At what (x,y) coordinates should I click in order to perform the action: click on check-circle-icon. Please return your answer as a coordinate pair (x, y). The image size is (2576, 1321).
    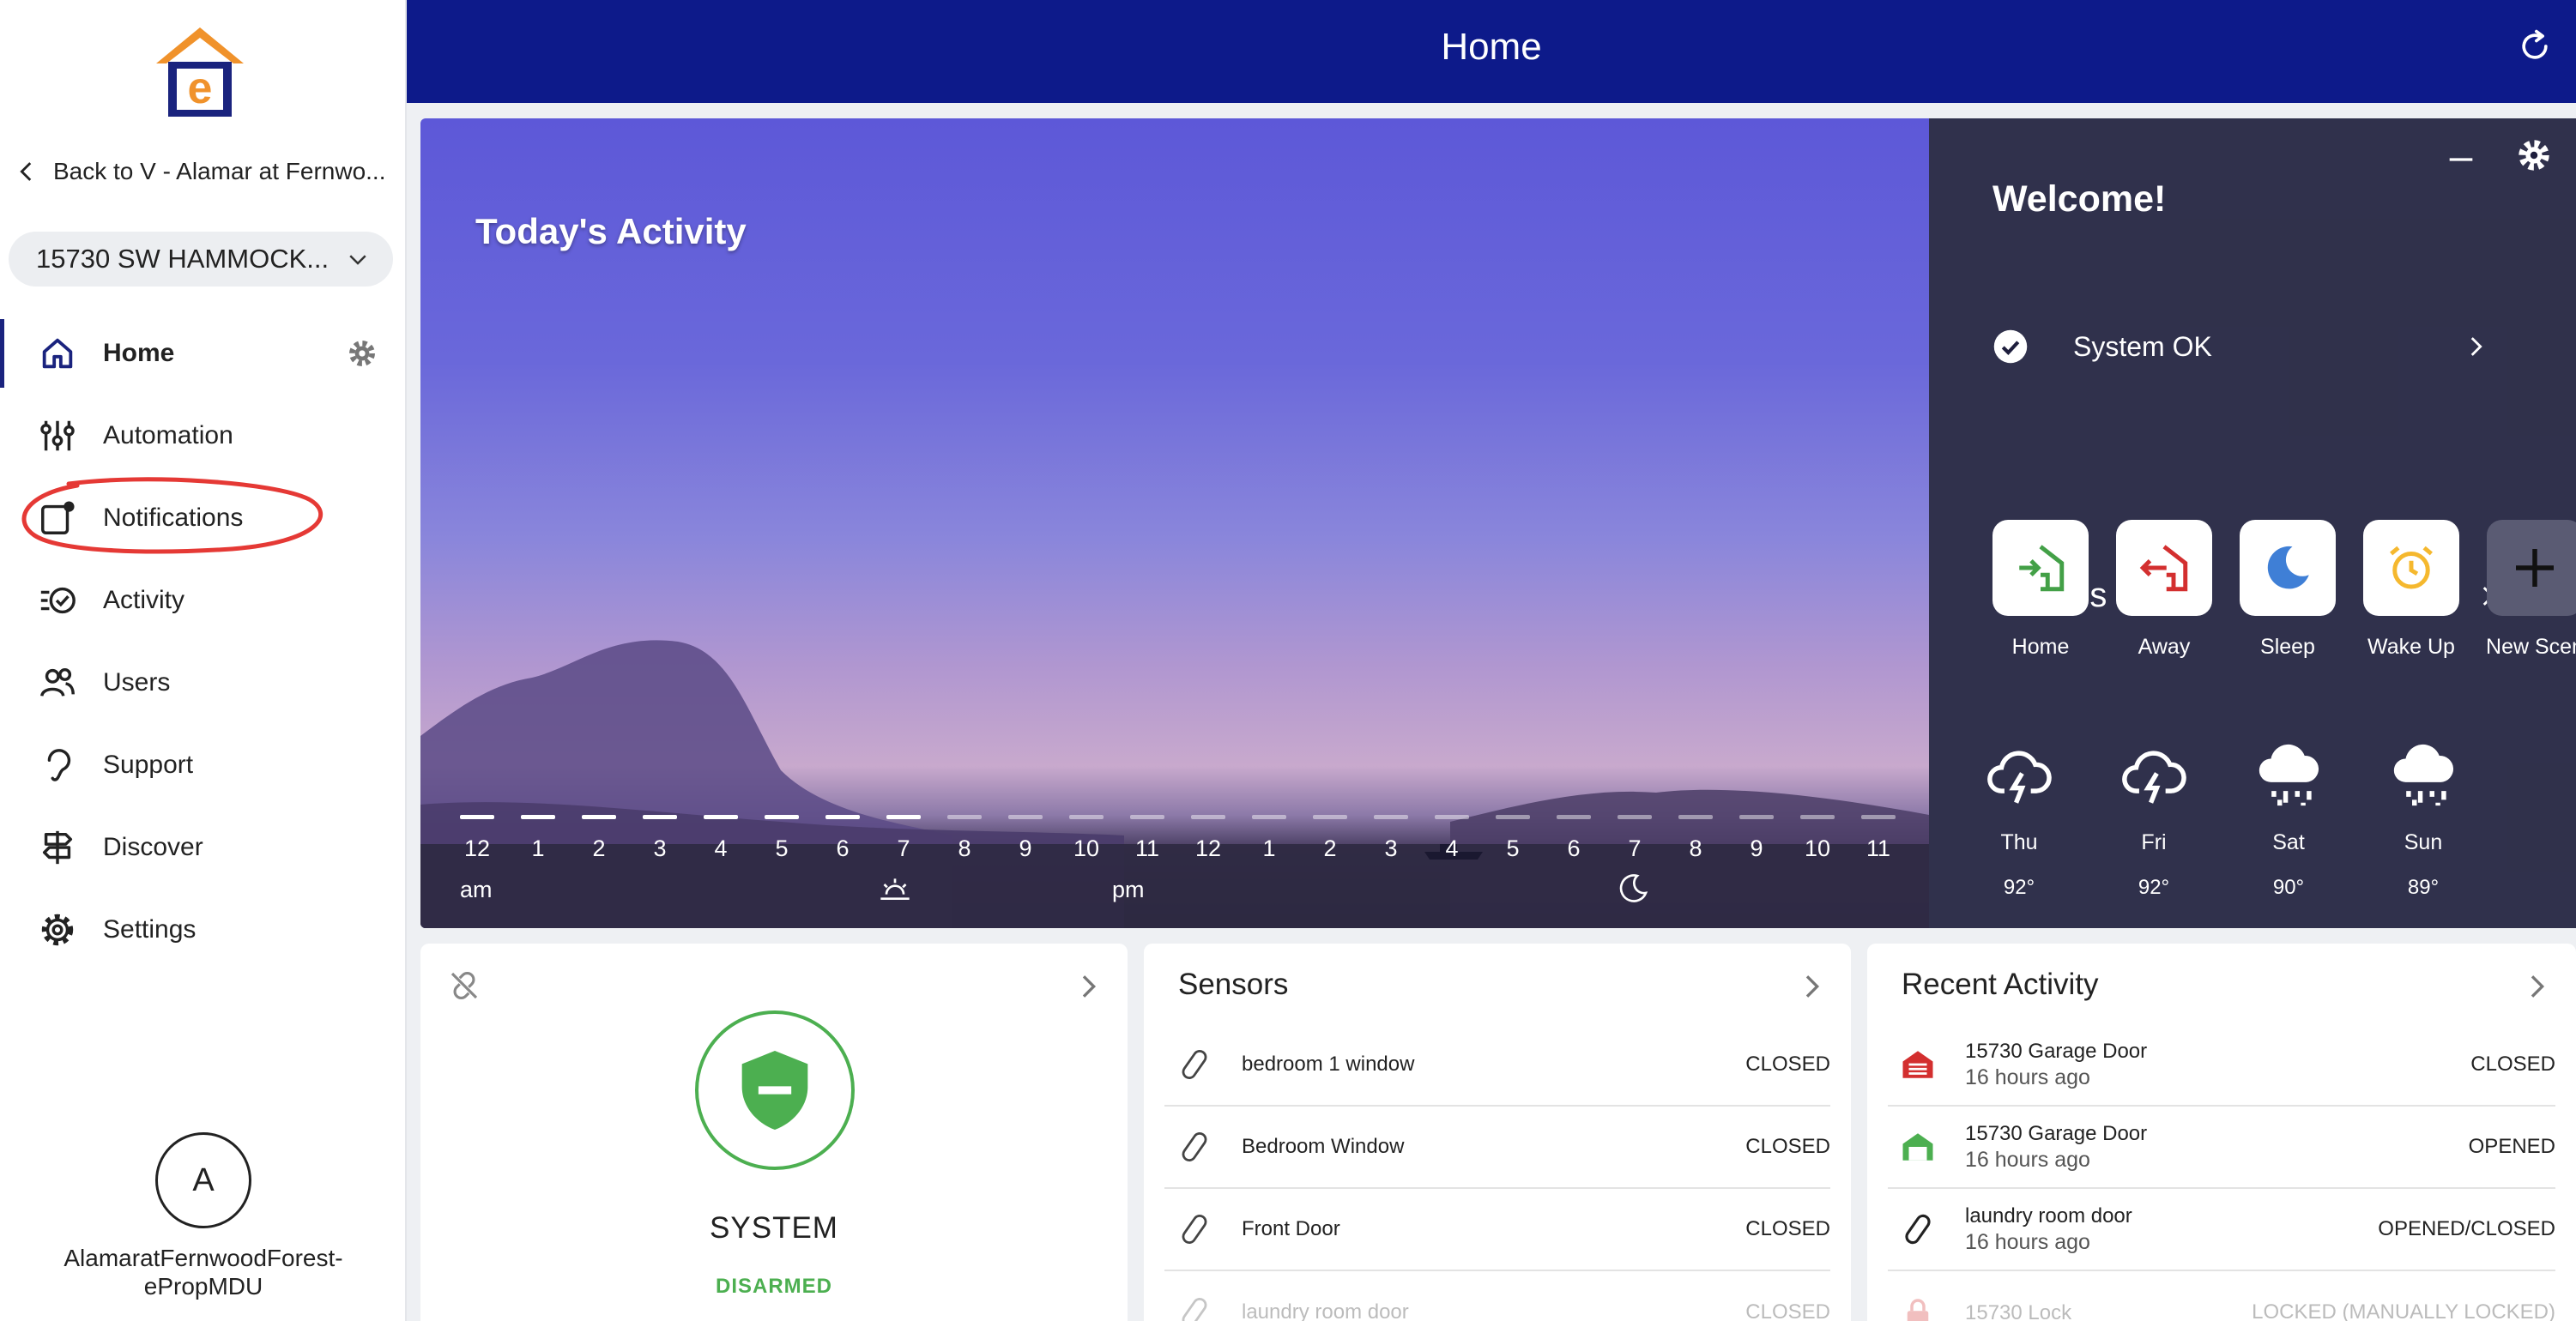
    Looking at the image, I should click on (2010, 346).